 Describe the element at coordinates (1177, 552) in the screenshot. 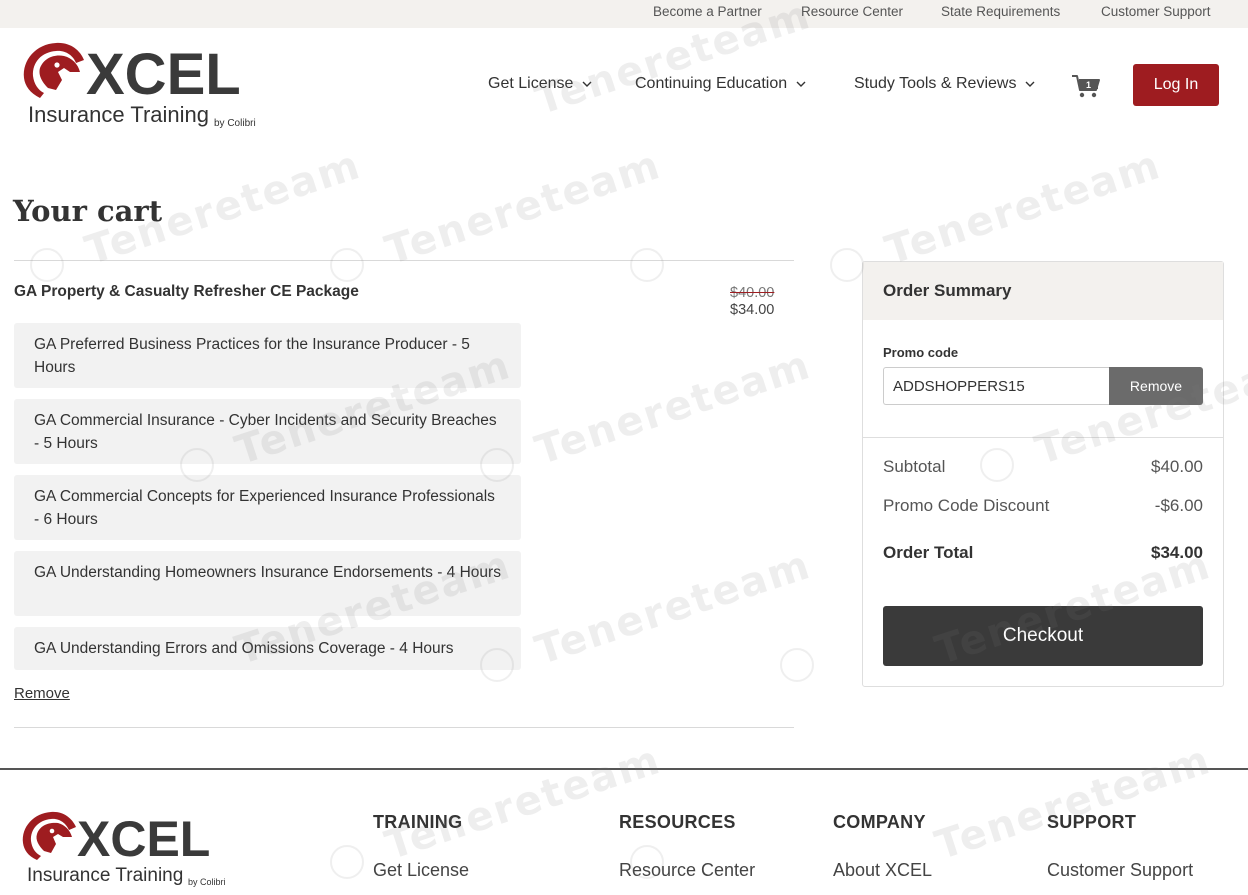

I see `order-total-value: $34.00` at that location.